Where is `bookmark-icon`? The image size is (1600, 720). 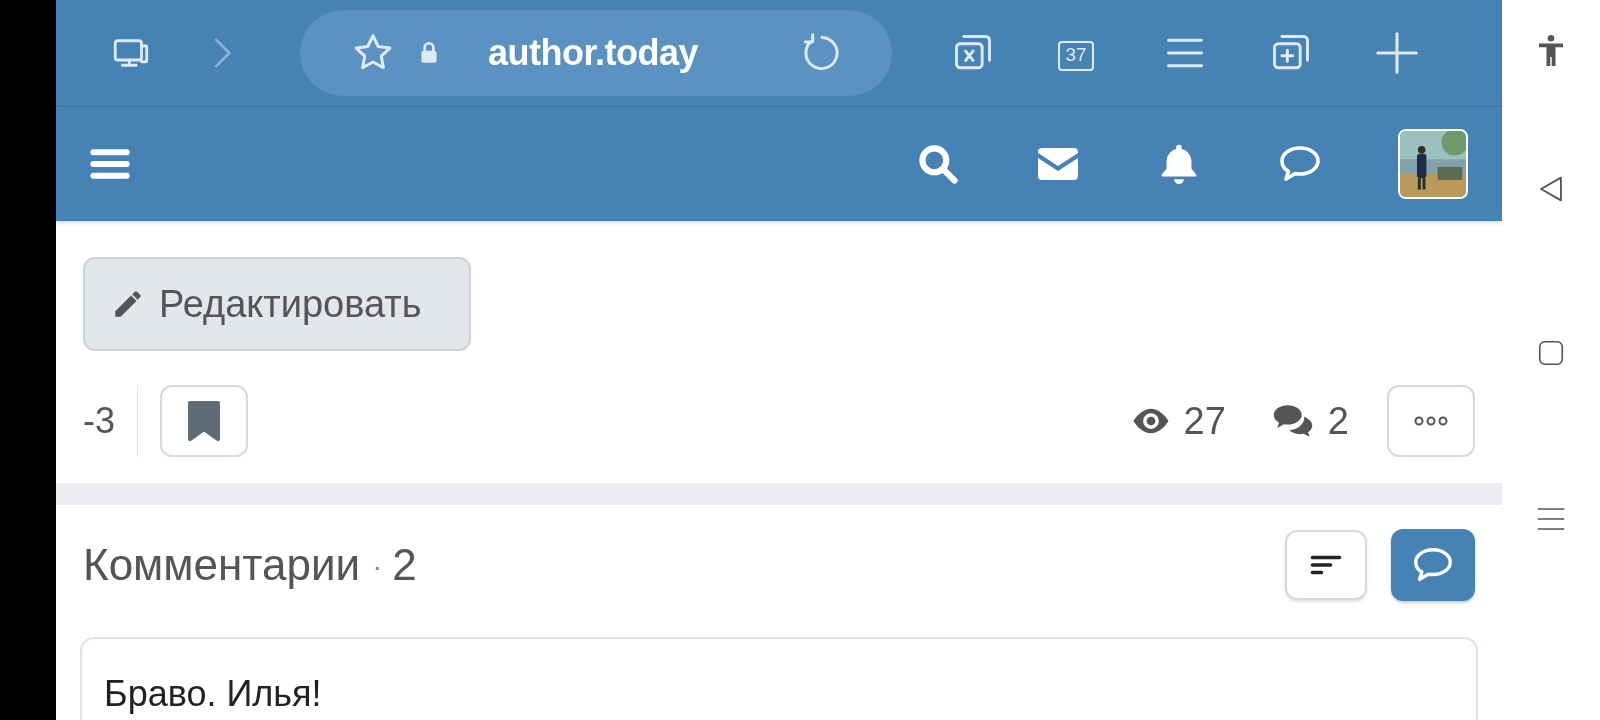
bookmark-icon is located at coordinates (204, 421).